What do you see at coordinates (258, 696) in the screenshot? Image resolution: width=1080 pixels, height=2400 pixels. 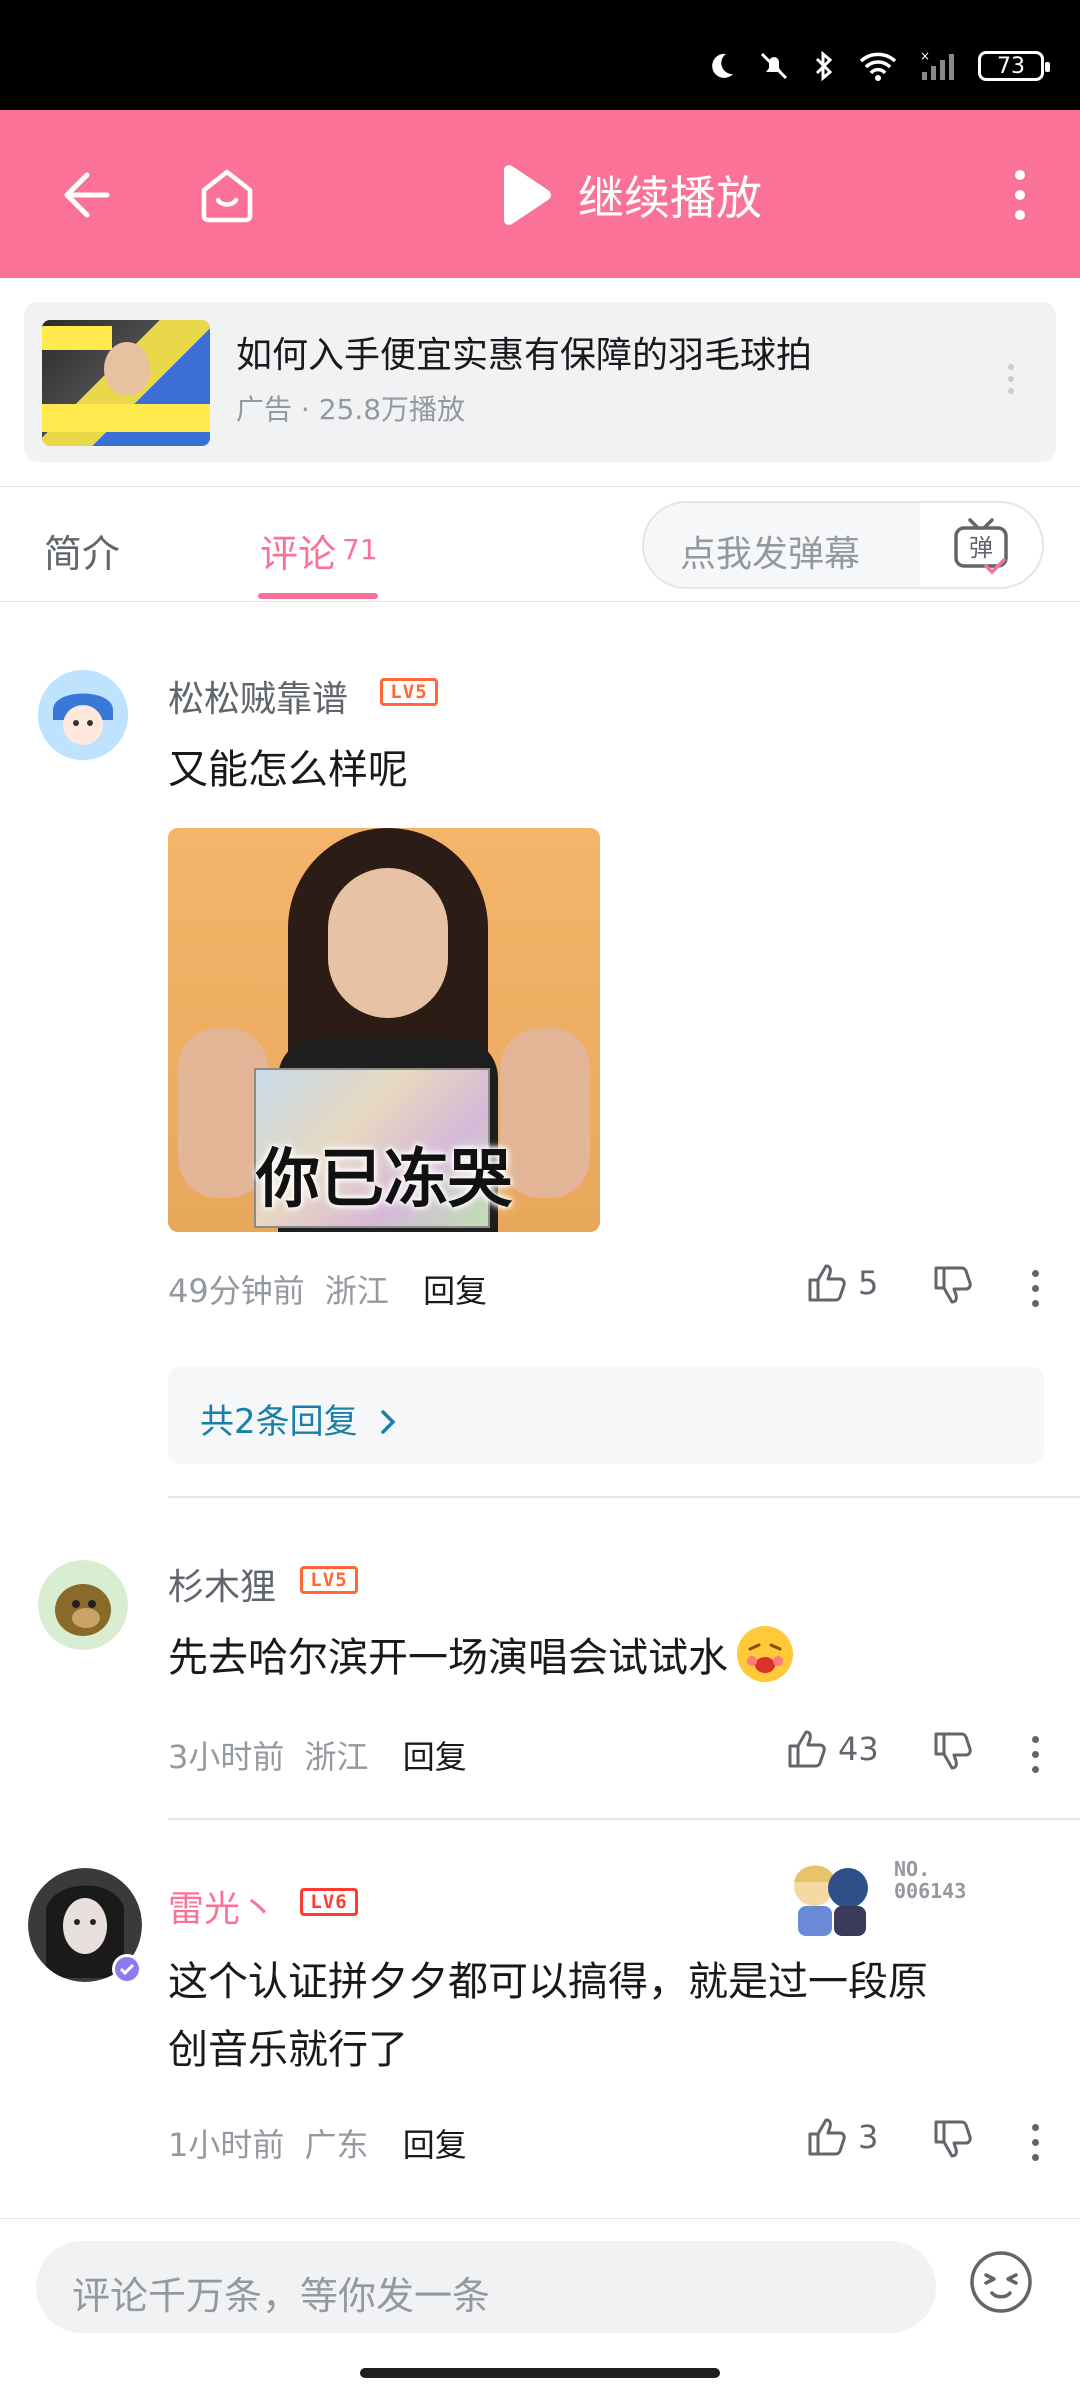 I see `comment-username: 松松贼靠谱` at bounding box center [258, 696].